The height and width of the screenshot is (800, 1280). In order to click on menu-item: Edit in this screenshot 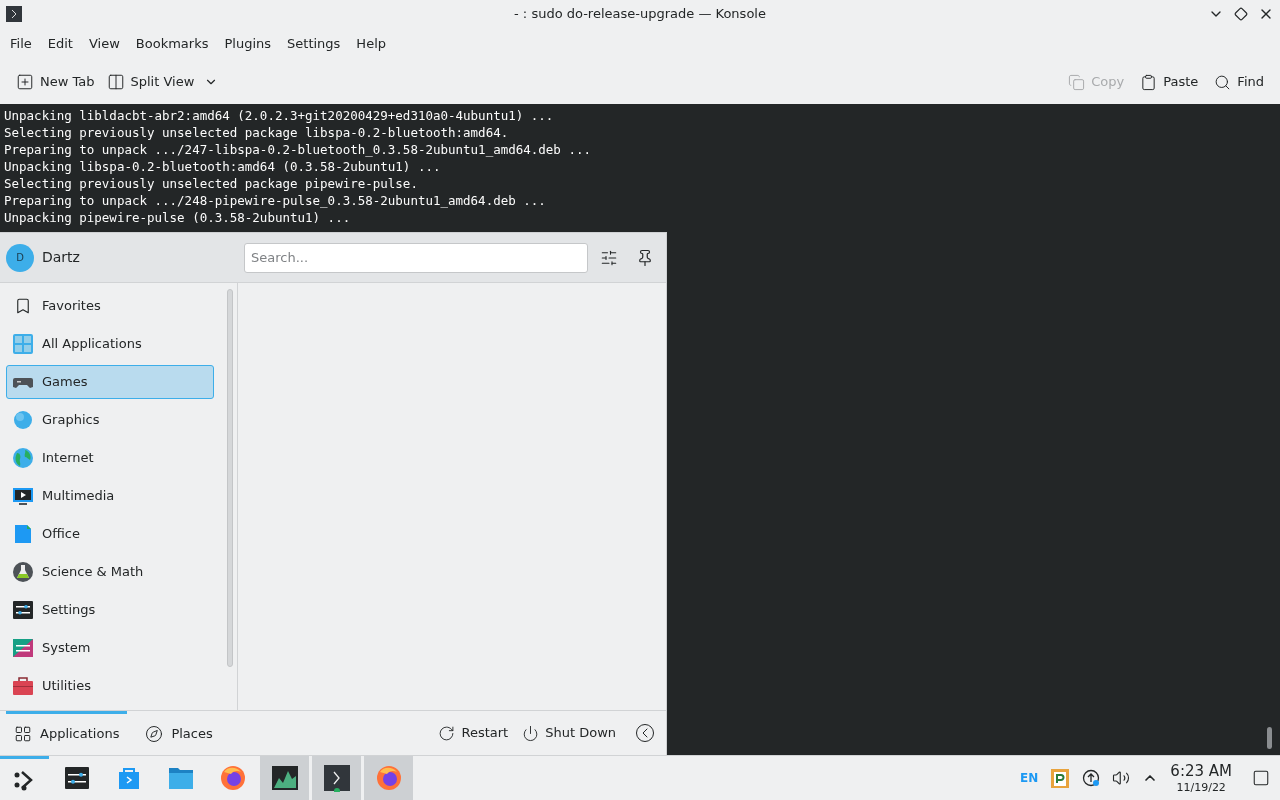, I will do `click(60, 44)`.